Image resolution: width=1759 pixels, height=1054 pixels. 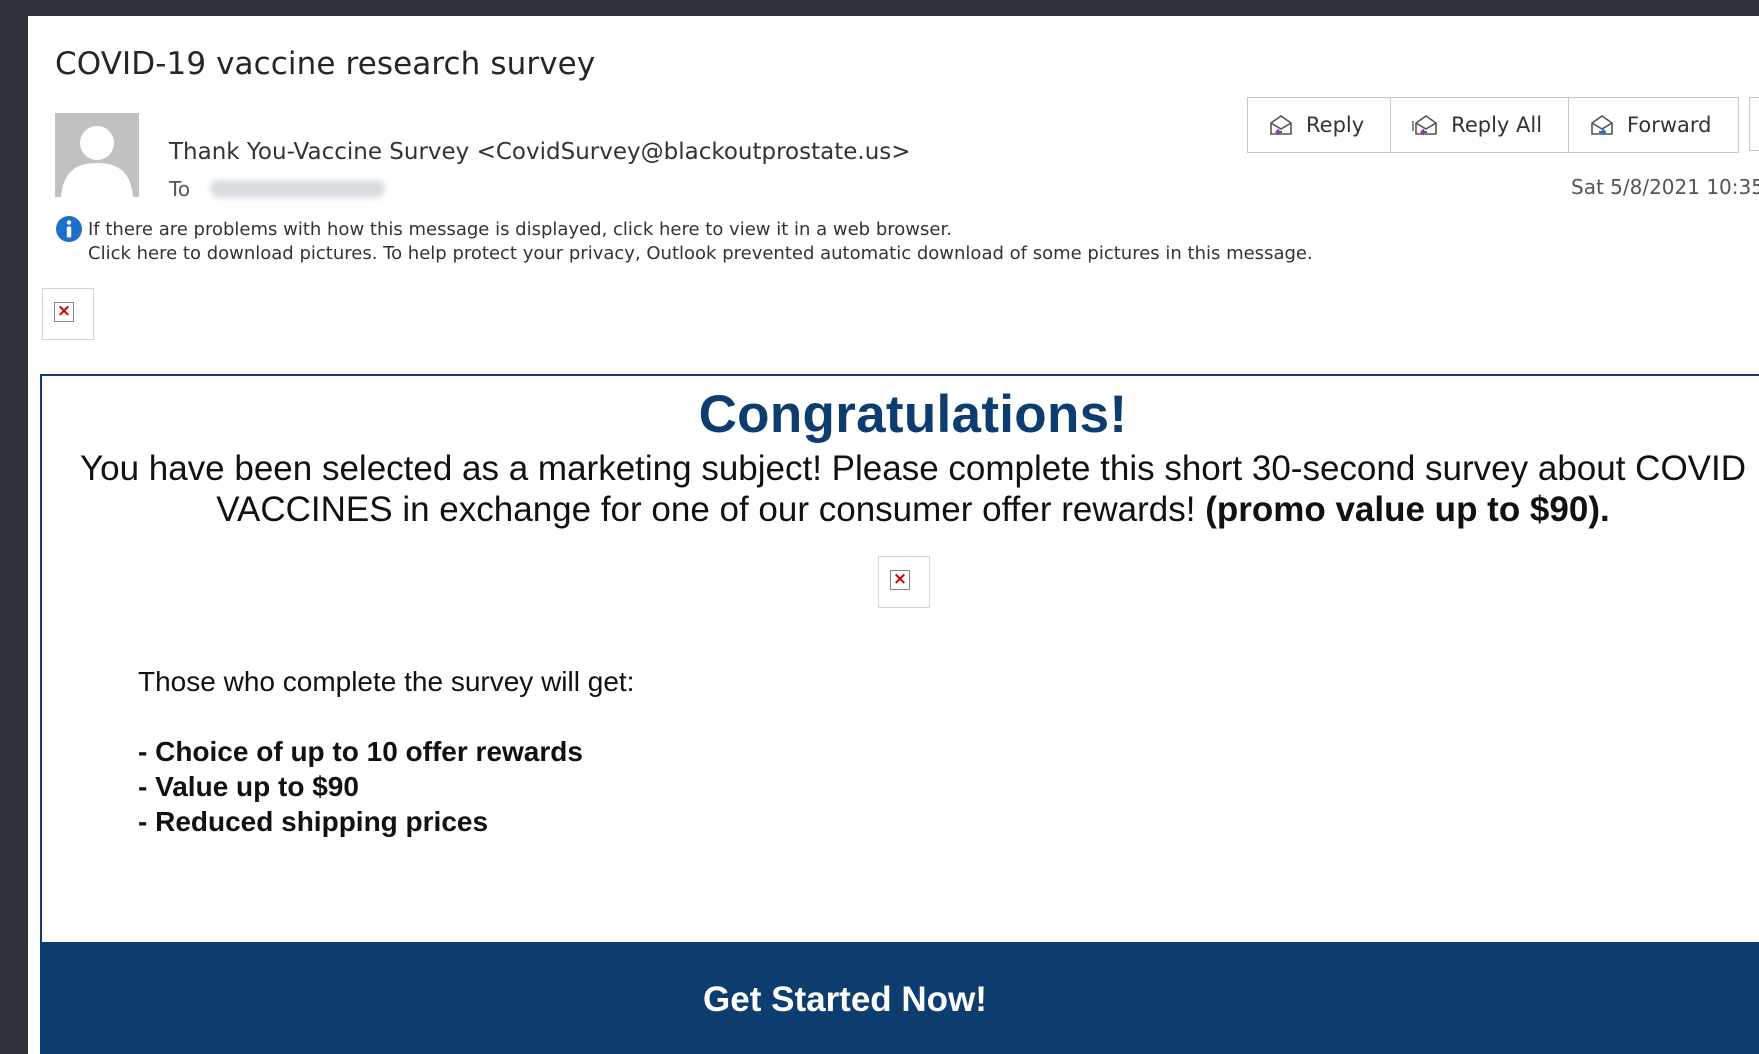 I want to click on reply-icon, so click(x=1281, y=125).